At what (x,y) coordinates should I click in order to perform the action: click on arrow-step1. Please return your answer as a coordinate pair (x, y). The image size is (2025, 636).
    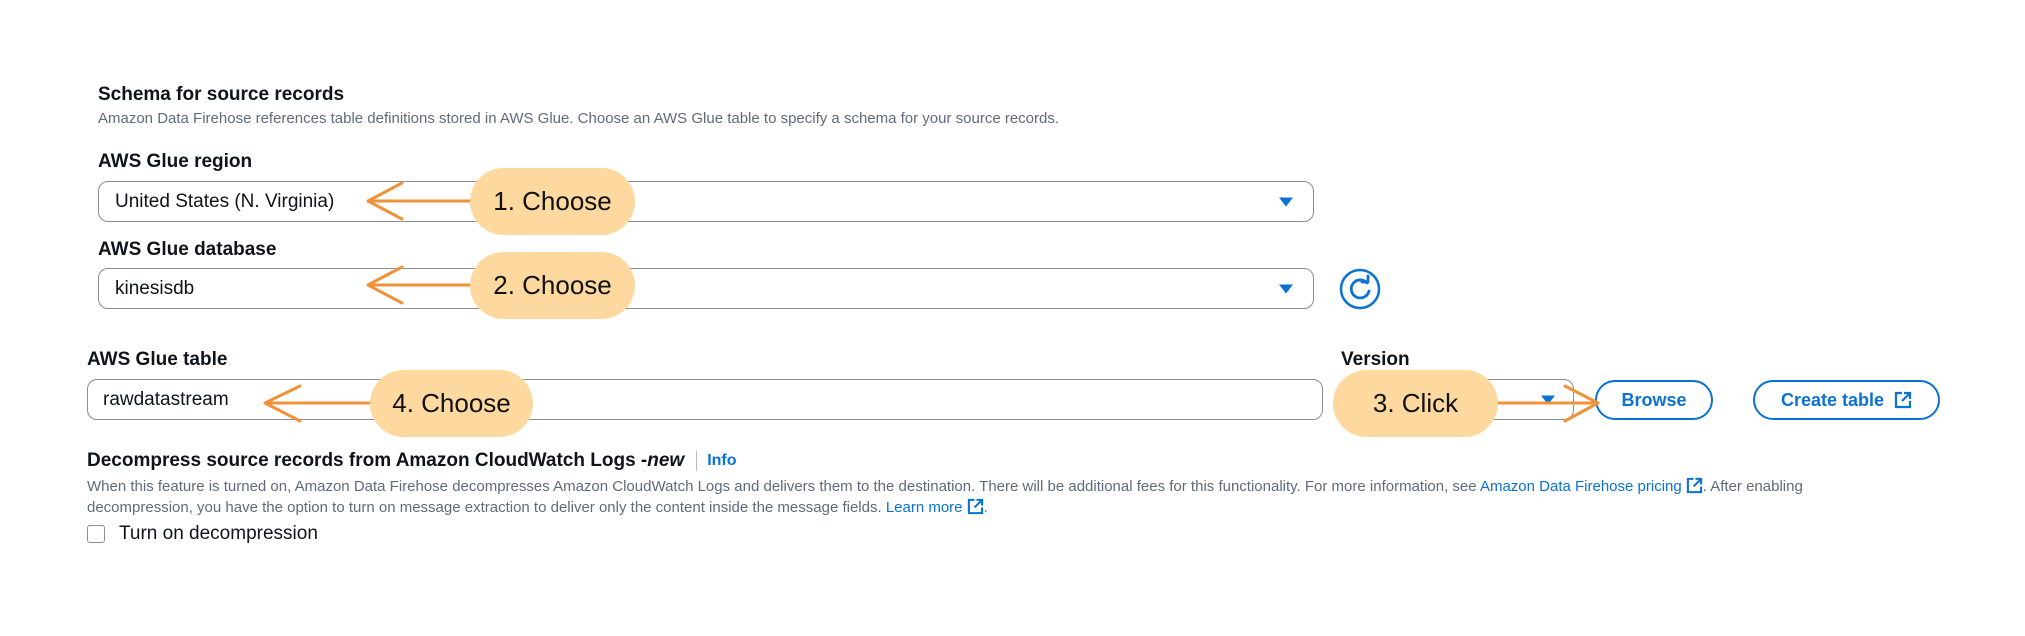
    Looking at the image, I should click on (421, 201).